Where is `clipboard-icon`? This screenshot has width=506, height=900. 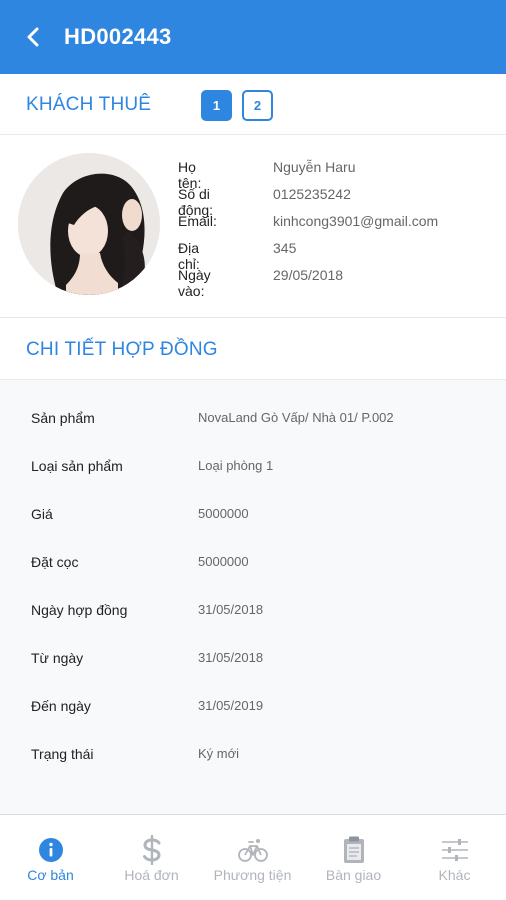 clipboard-icon is located at coordinates (354, 850).